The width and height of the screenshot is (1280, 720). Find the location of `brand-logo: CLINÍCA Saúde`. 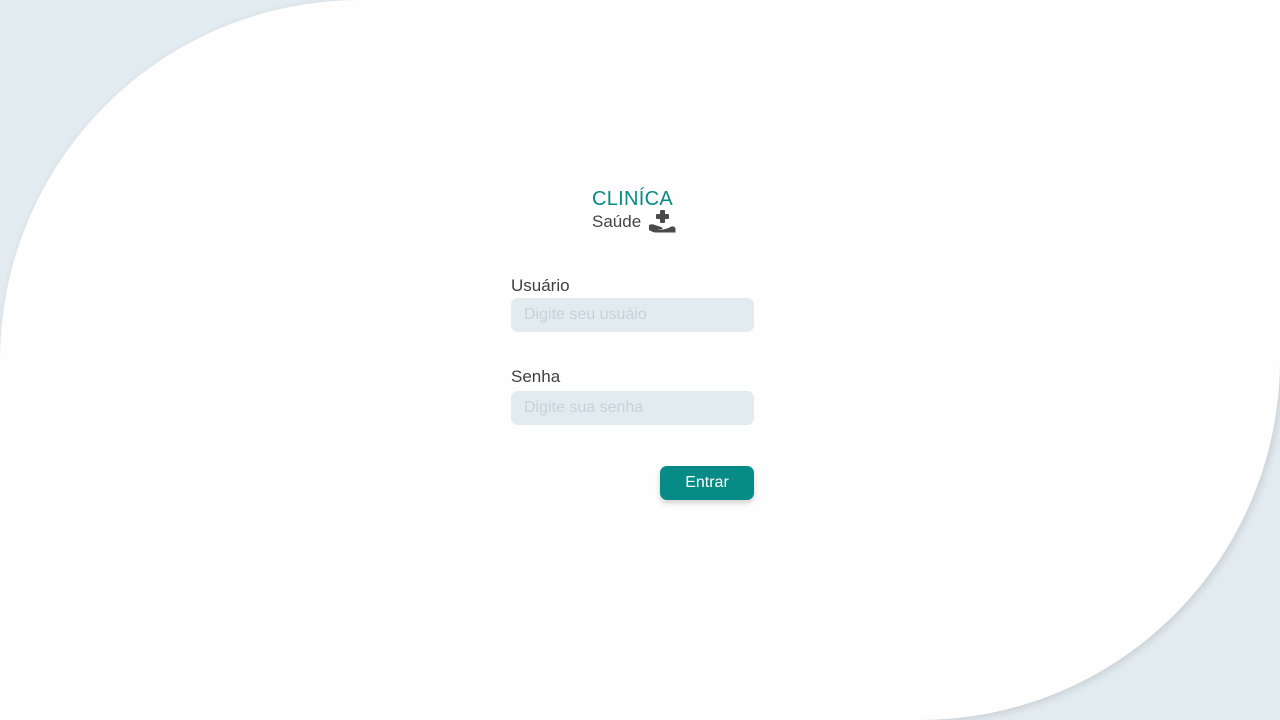

brand-logo: CLINÍCA Saúde is located at coordinates (642, 210).